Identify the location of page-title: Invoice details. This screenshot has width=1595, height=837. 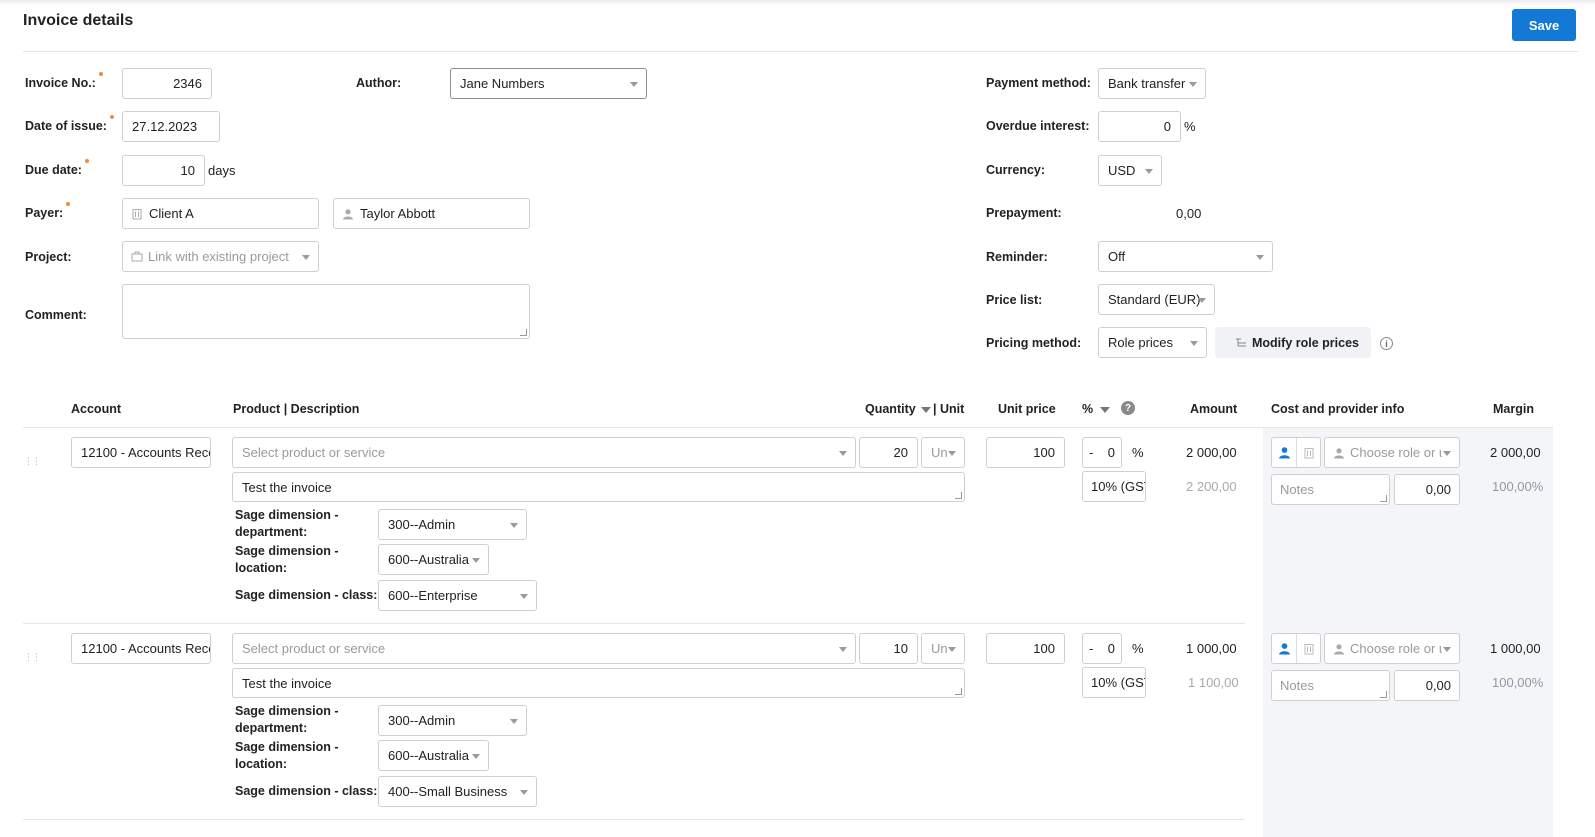
(78, 20).